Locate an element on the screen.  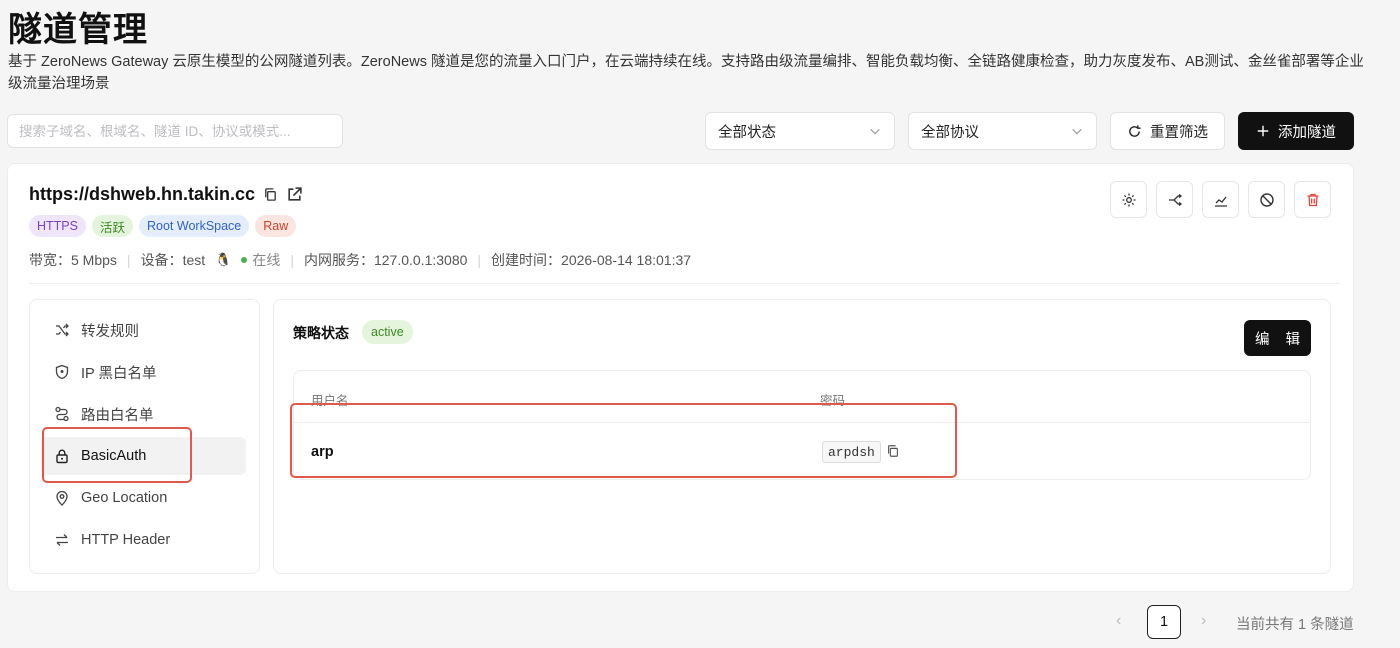
protocol-select: 全部协议 is located at coordinates (1002, 131).